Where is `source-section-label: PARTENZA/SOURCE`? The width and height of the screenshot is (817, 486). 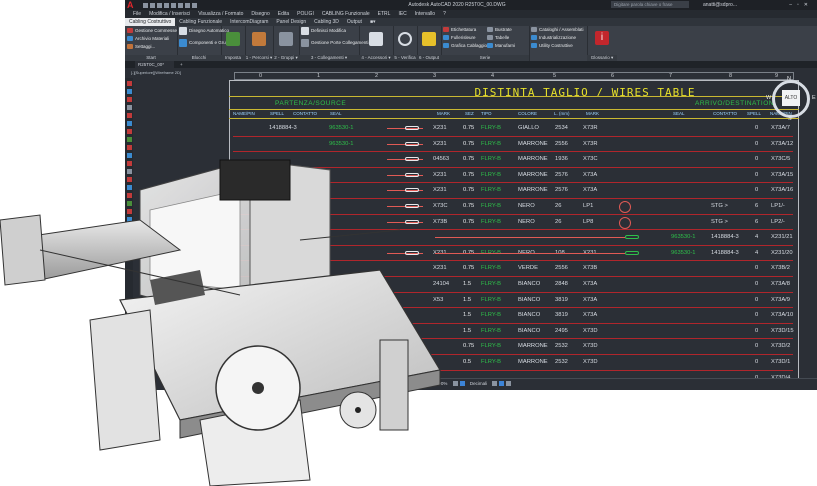
source-section-label: PARTENZA/SOURCE is located at coordinates (311, 103).